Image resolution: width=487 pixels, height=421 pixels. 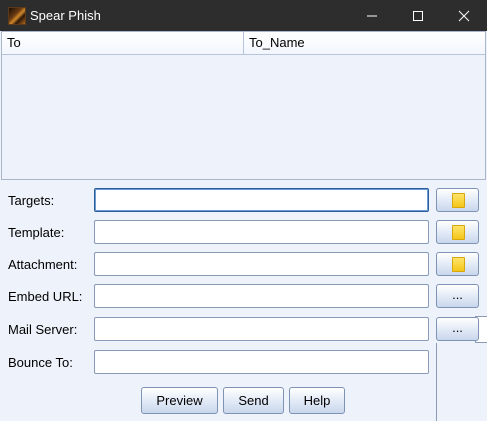 I want to click on table-header: To To_Name, so click(x=243, y=43).